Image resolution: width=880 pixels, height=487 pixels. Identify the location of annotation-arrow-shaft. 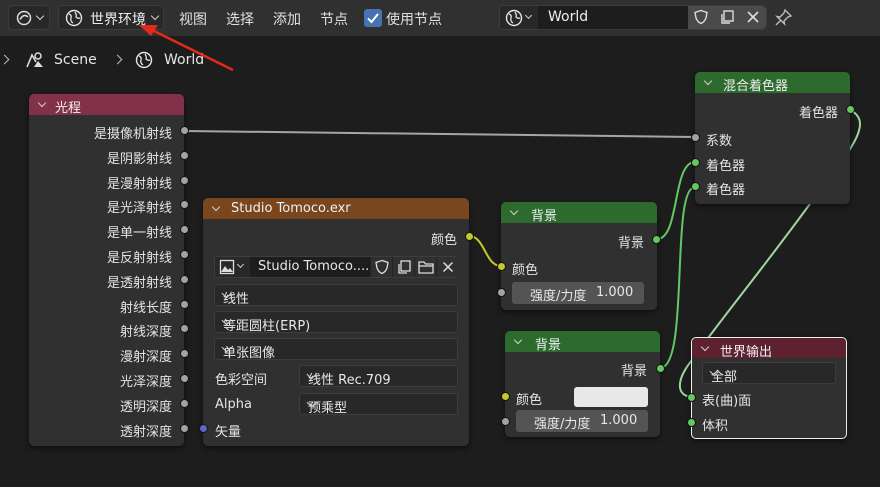
(193, 50).